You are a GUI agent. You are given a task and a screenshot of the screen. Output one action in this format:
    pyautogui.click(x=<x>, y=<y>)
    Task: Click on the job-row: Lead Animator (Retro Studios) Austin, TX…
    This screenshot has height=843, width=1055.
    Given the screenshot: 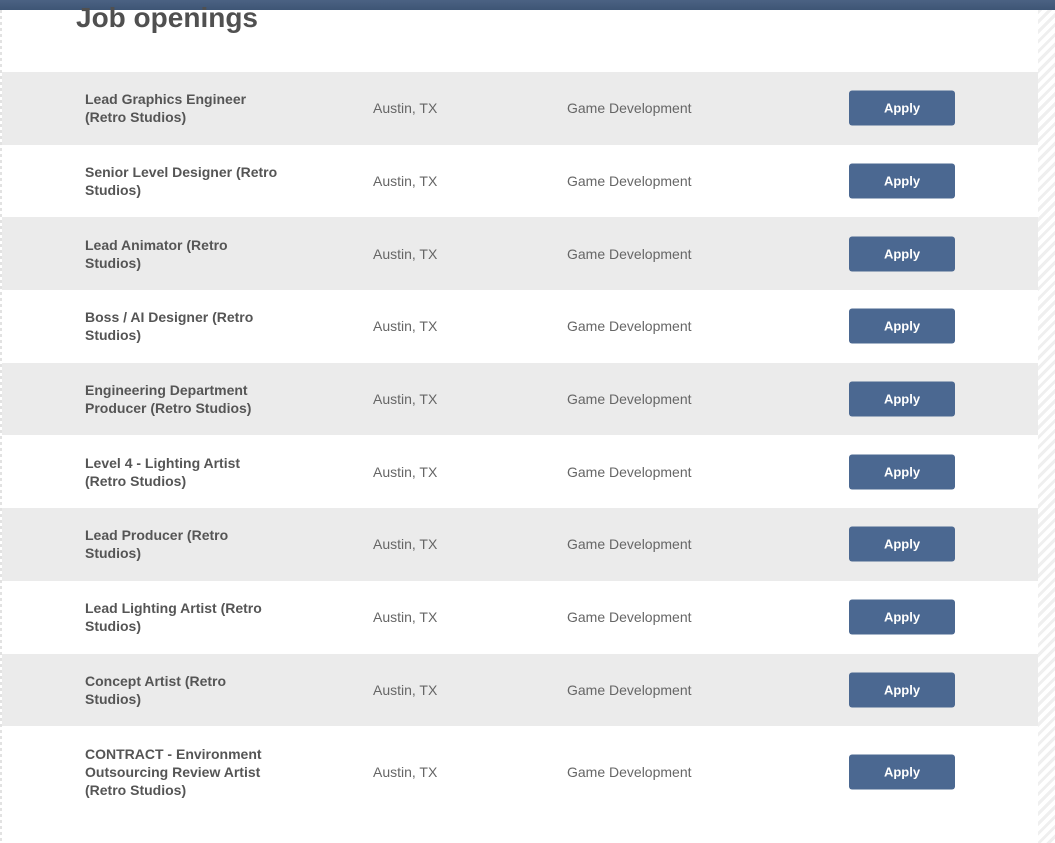 What is the action you would take?
    pyautogui.click(x=520, y=254)
    